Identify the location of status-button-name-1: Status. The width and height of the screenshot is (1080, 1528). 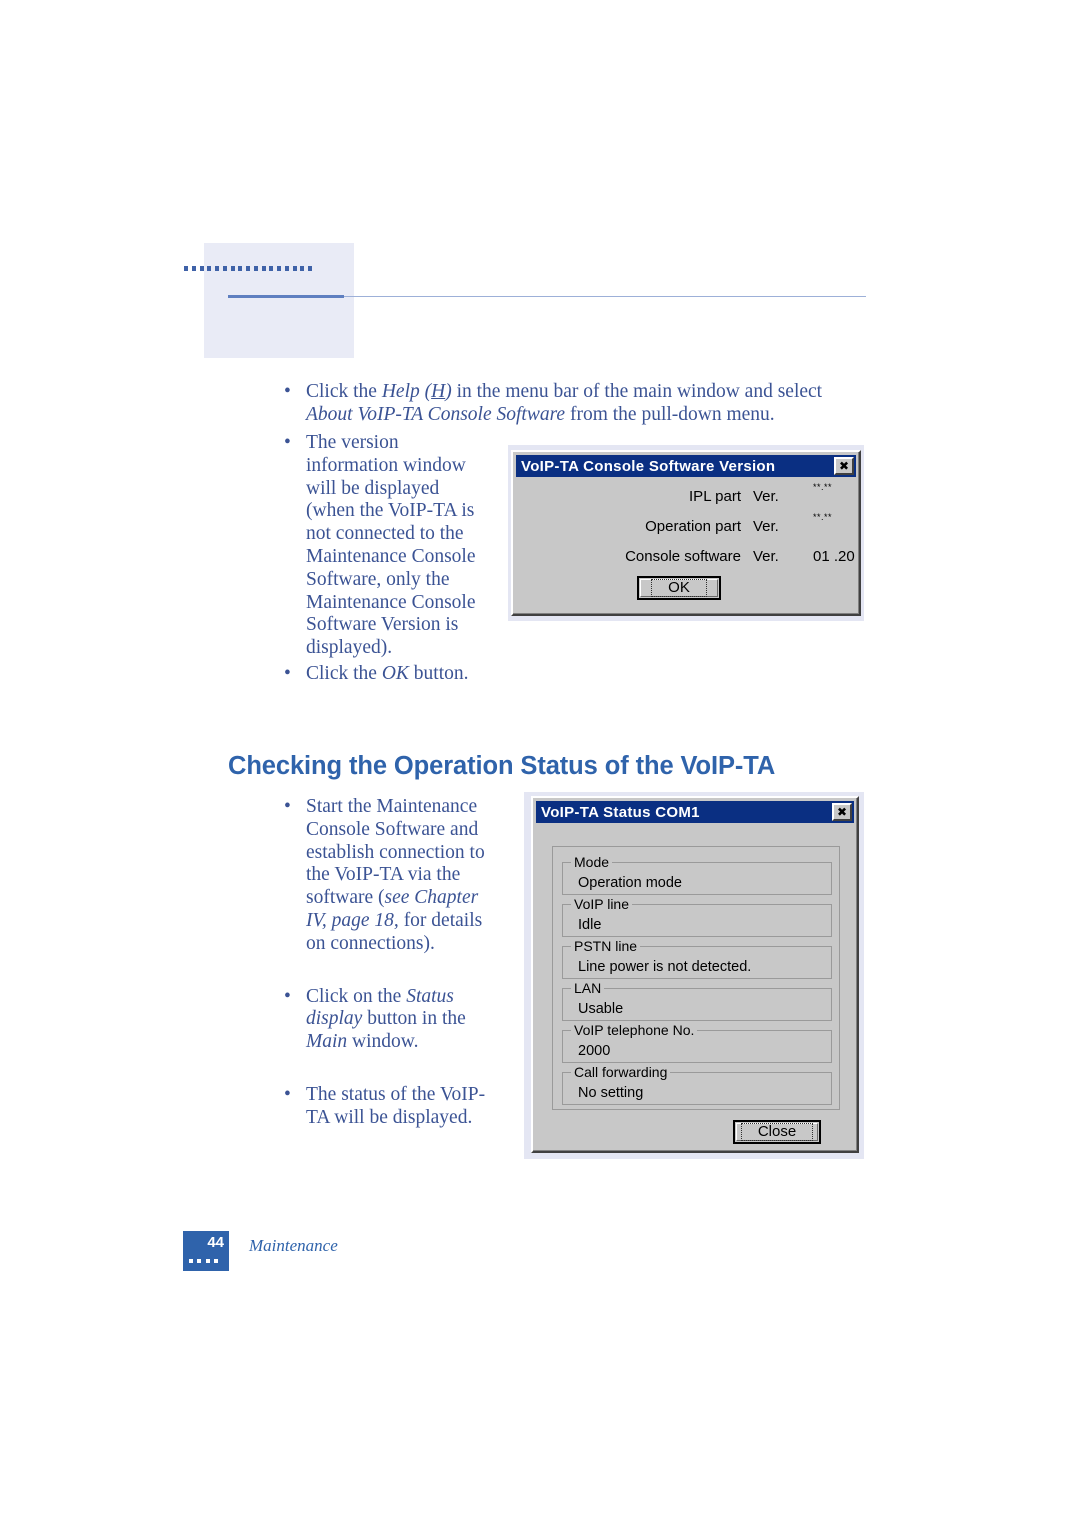
(430, 996).